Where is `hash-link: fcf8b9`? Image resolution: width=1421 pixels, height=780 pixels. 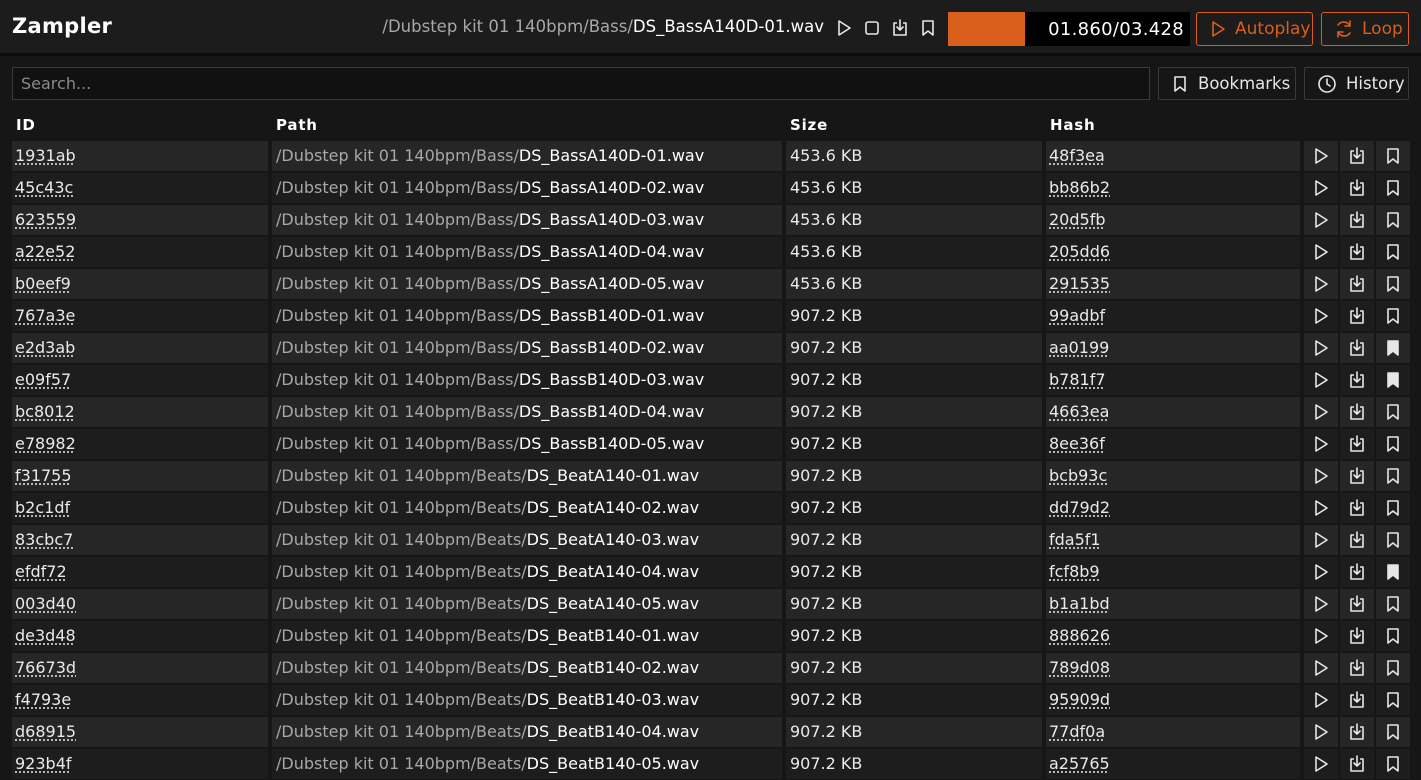
hash-link: fcf8b9 is located at coordinates (1074, 571).